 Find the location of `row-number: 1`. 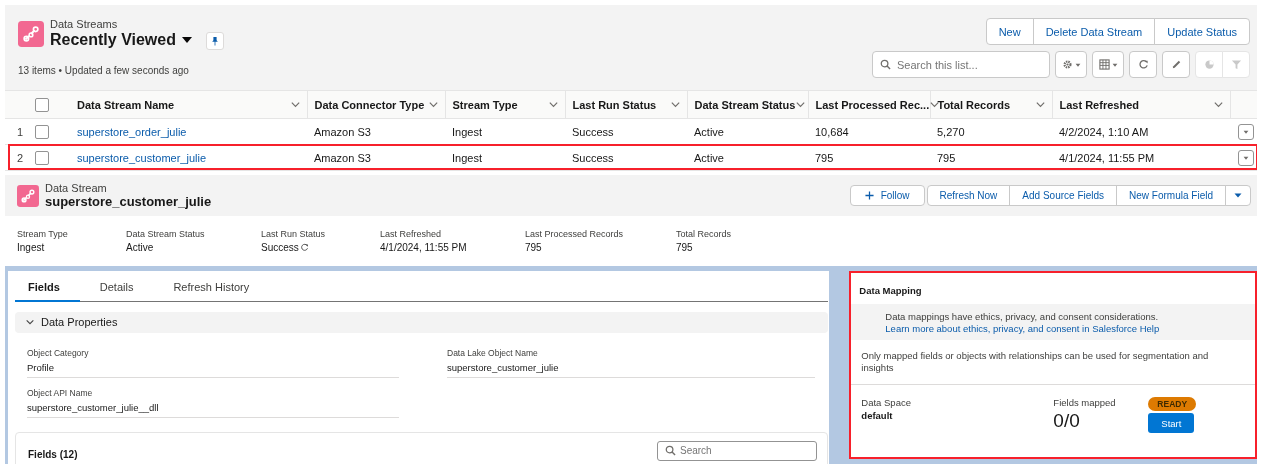

row-number: 1 is located at coordinates (20, 131).